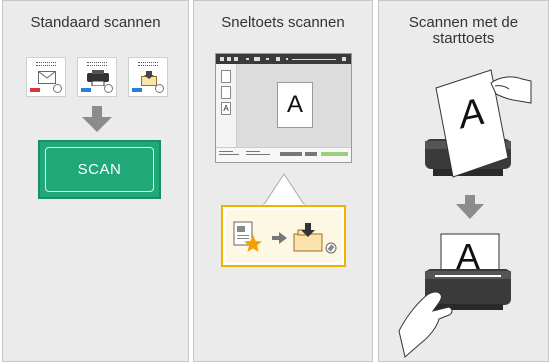 The height and width of the screenshot is (363, 551). I want to click on document-letter: A, so click(468, 256).